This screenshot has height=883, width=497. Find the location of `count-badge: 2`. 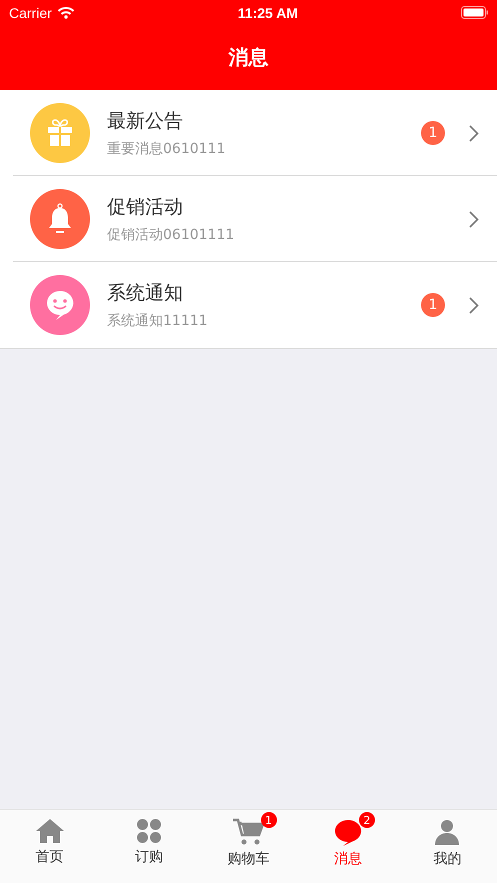

count-badge: 2 is located at coordinates (366, 820).